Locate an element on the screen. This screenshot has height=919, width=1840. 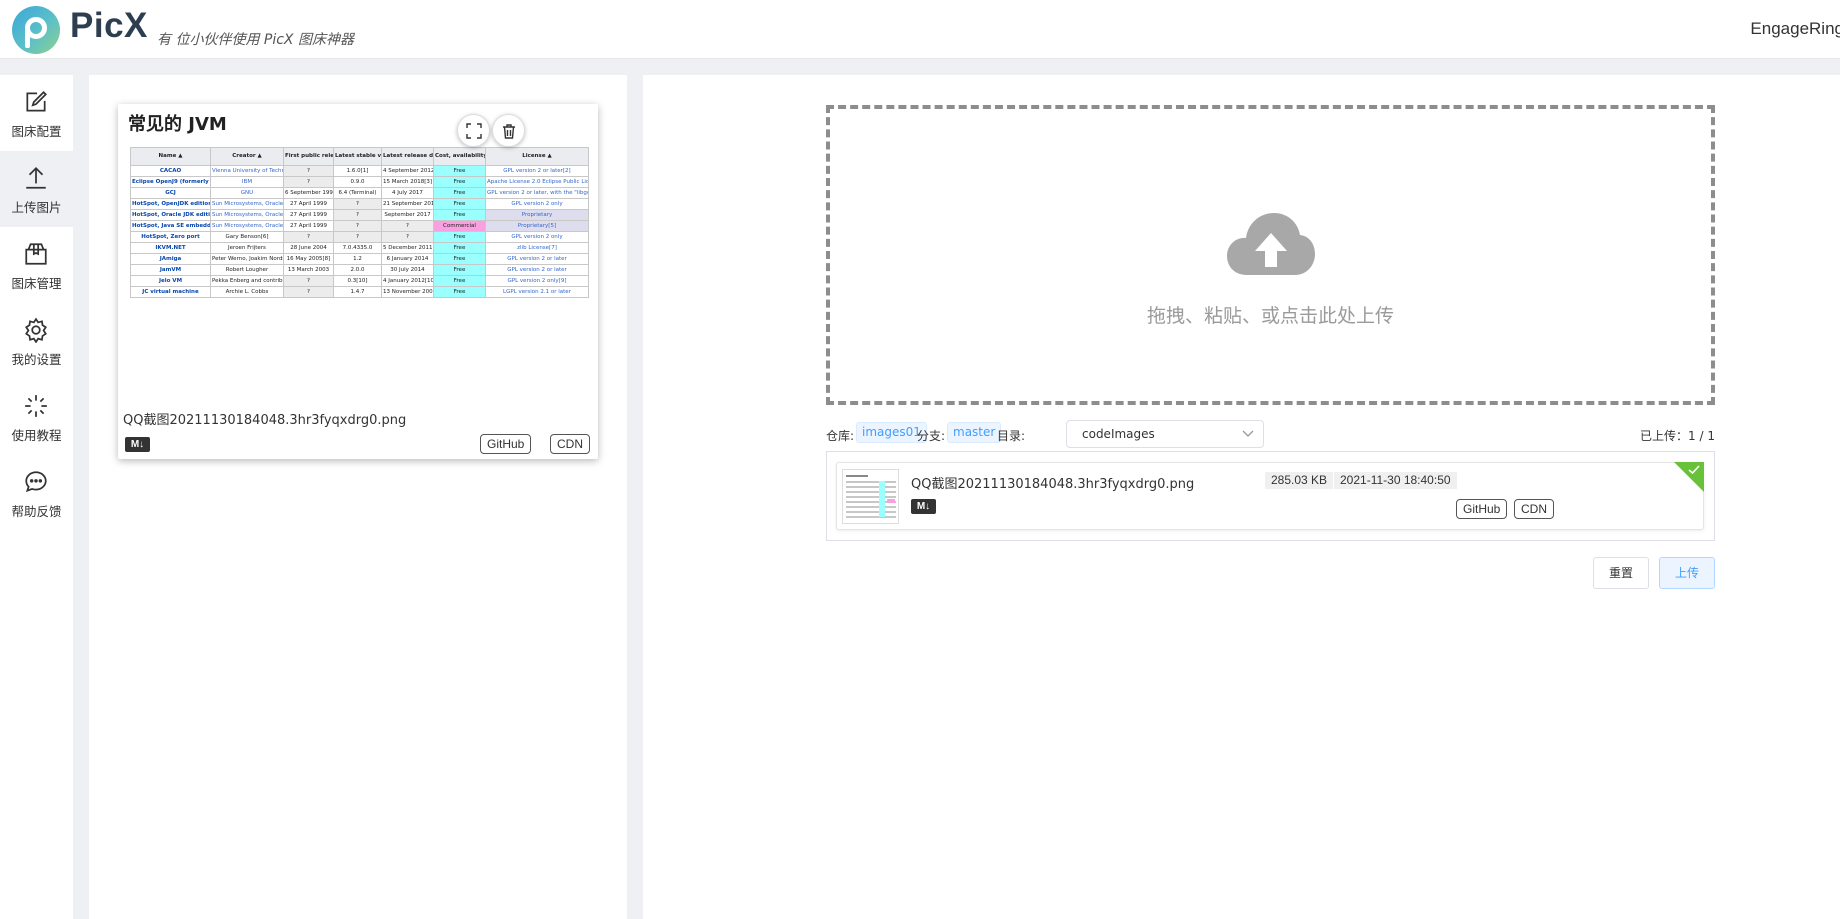
table-cell: 2.0.0 is located at coordinates (357, 270).